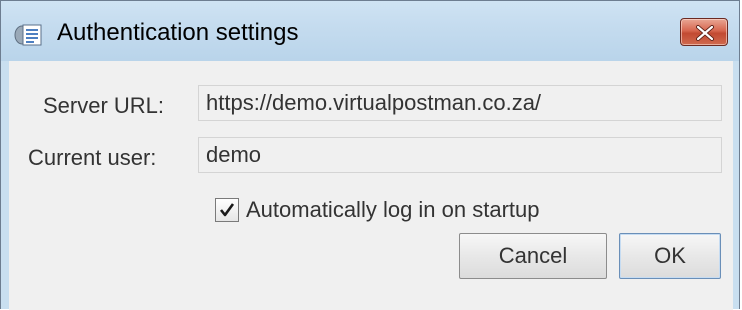  Describe the element at coordinates (460, 155) in the screenshot. I see `current-user-field: demo` at that location.